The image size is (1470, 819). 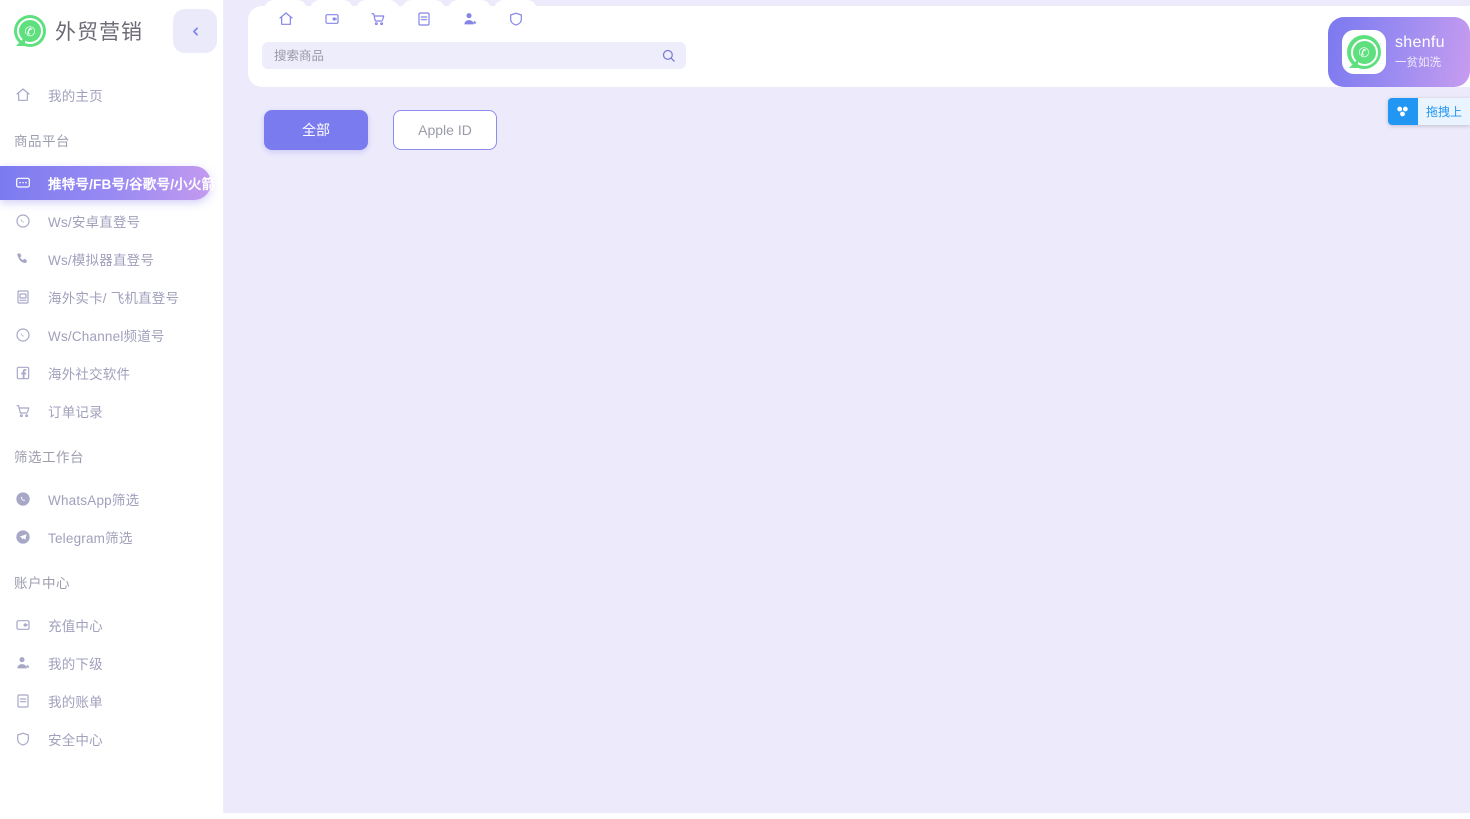 I want to click on phone-icon, so click(x=23, y=259).